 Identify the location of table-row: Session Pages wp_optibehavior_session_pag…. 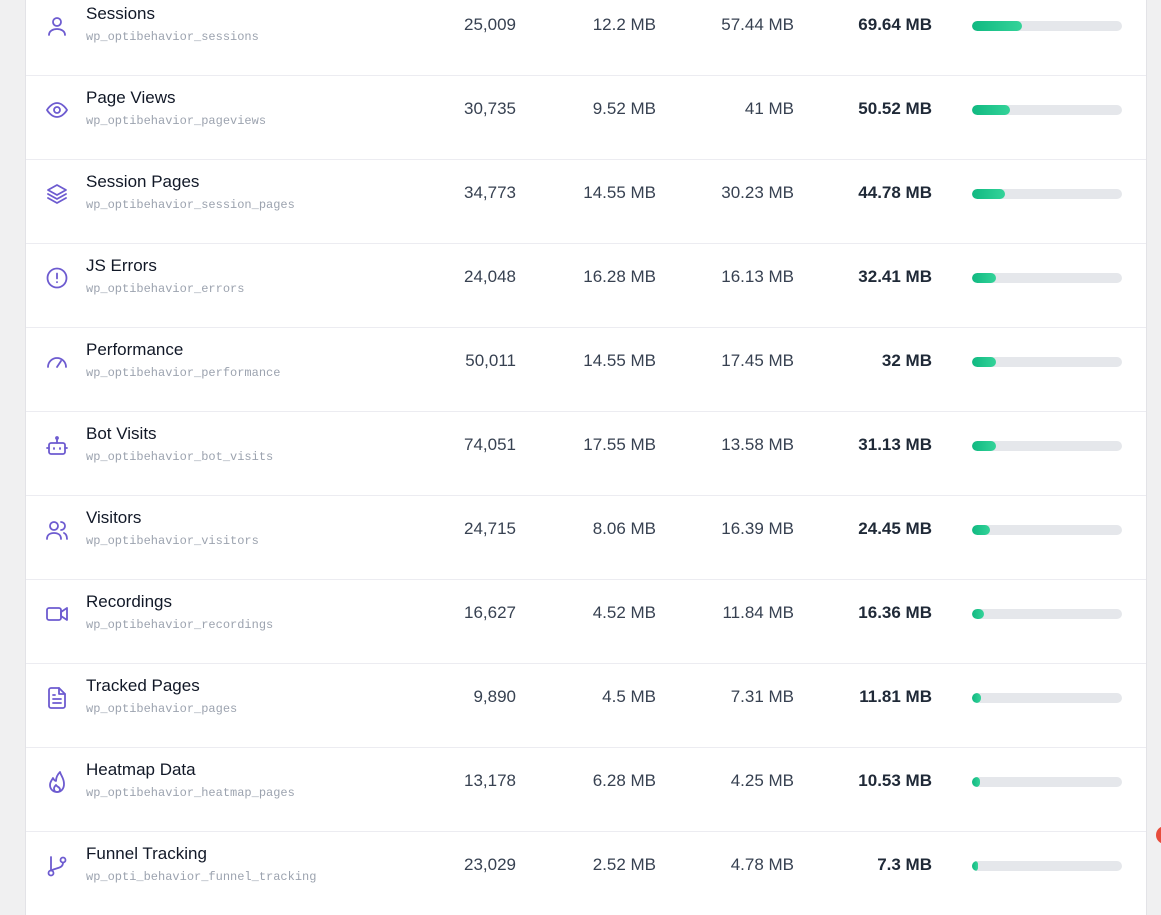
(586, 202).